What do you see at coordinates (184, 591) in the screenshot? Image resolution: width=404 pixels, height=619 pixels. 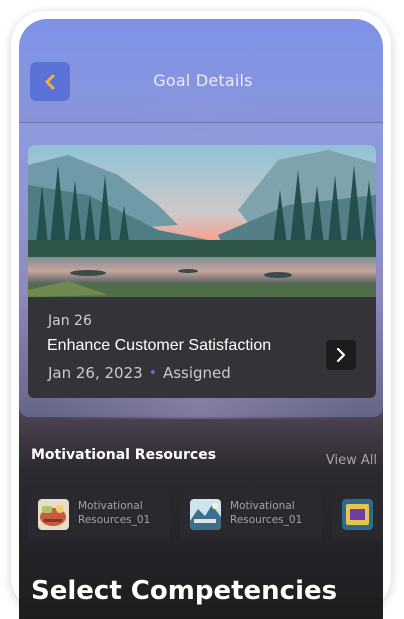 I see `competencies-heading: Select Competencies` at bounding box center [184, 591].